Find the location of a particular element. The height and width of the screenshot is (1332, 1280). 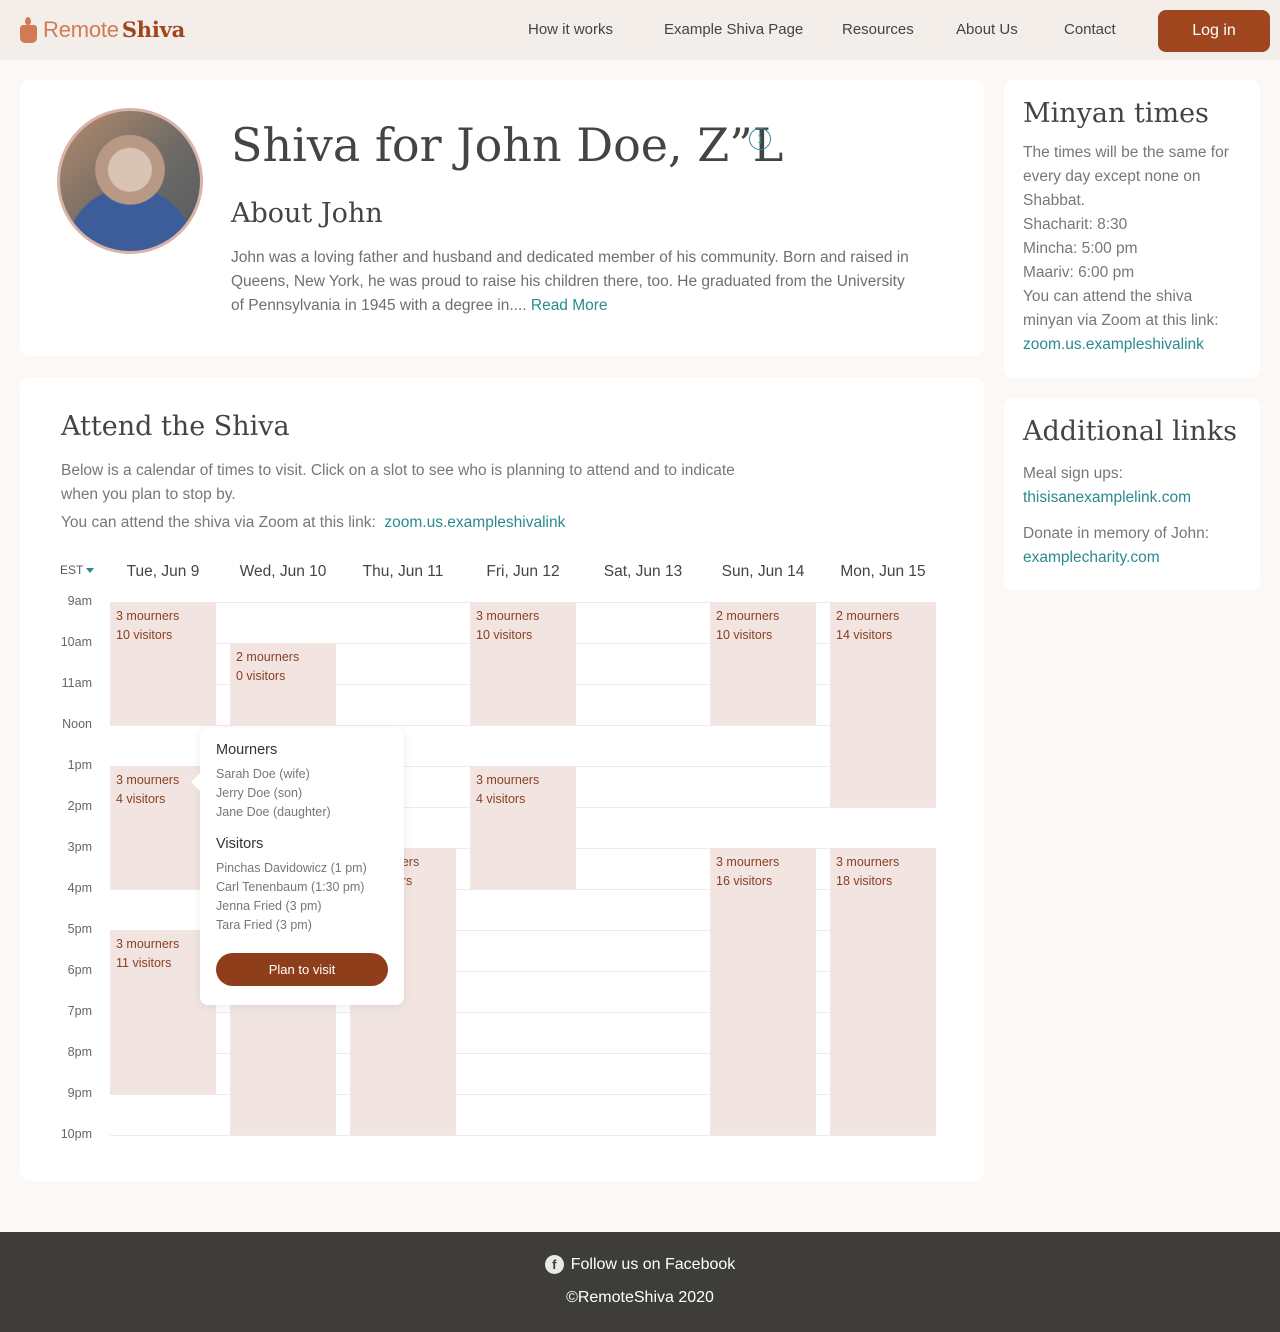

slot-visitors: 16 visitors is located at coordinates (744, 881).